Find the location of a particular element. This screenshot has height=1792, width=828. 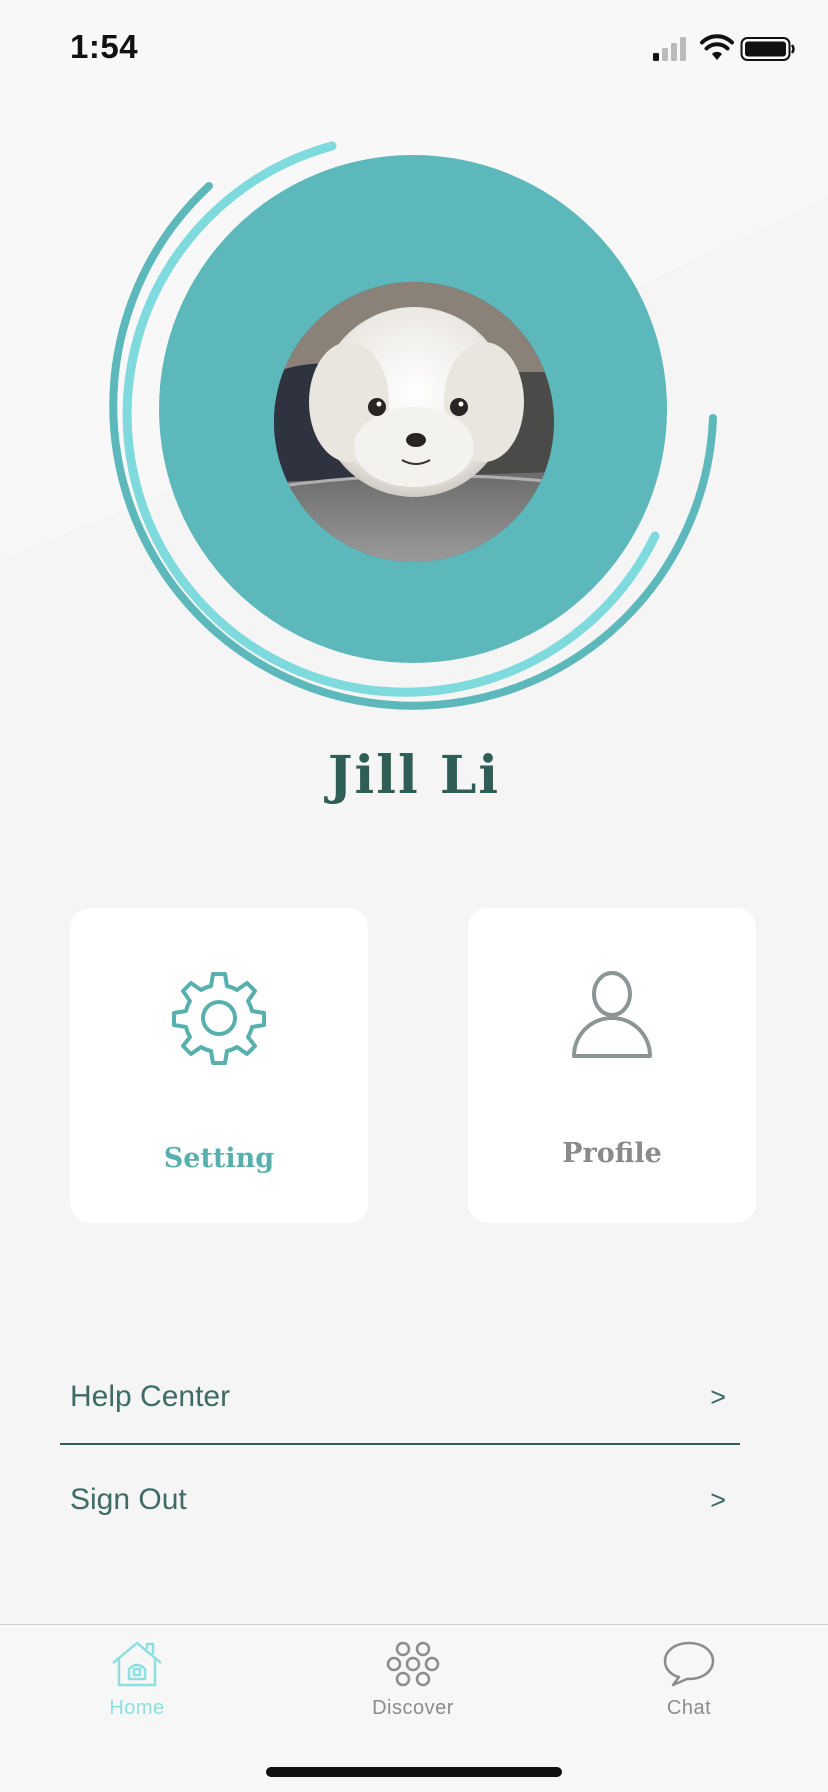

avatar-photo is located at coordinates (414, 422).